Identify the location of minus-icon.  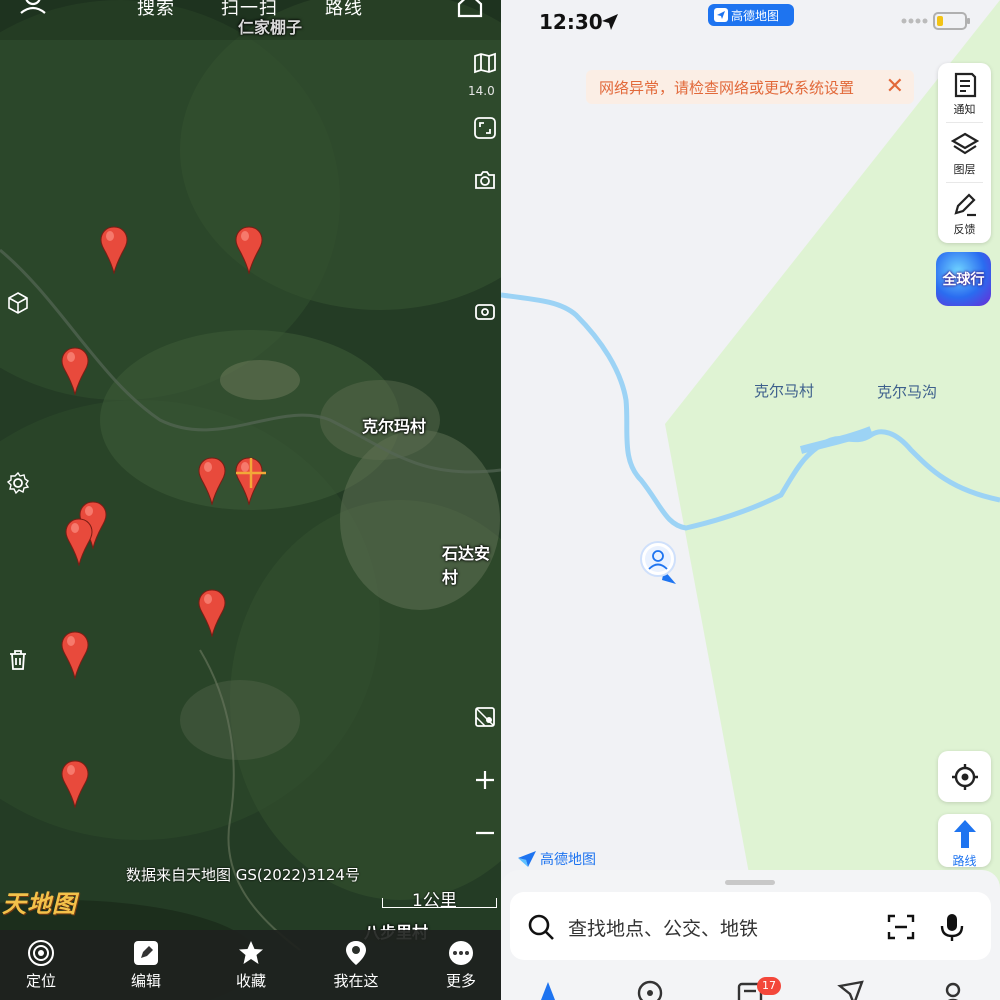
(485, 833).